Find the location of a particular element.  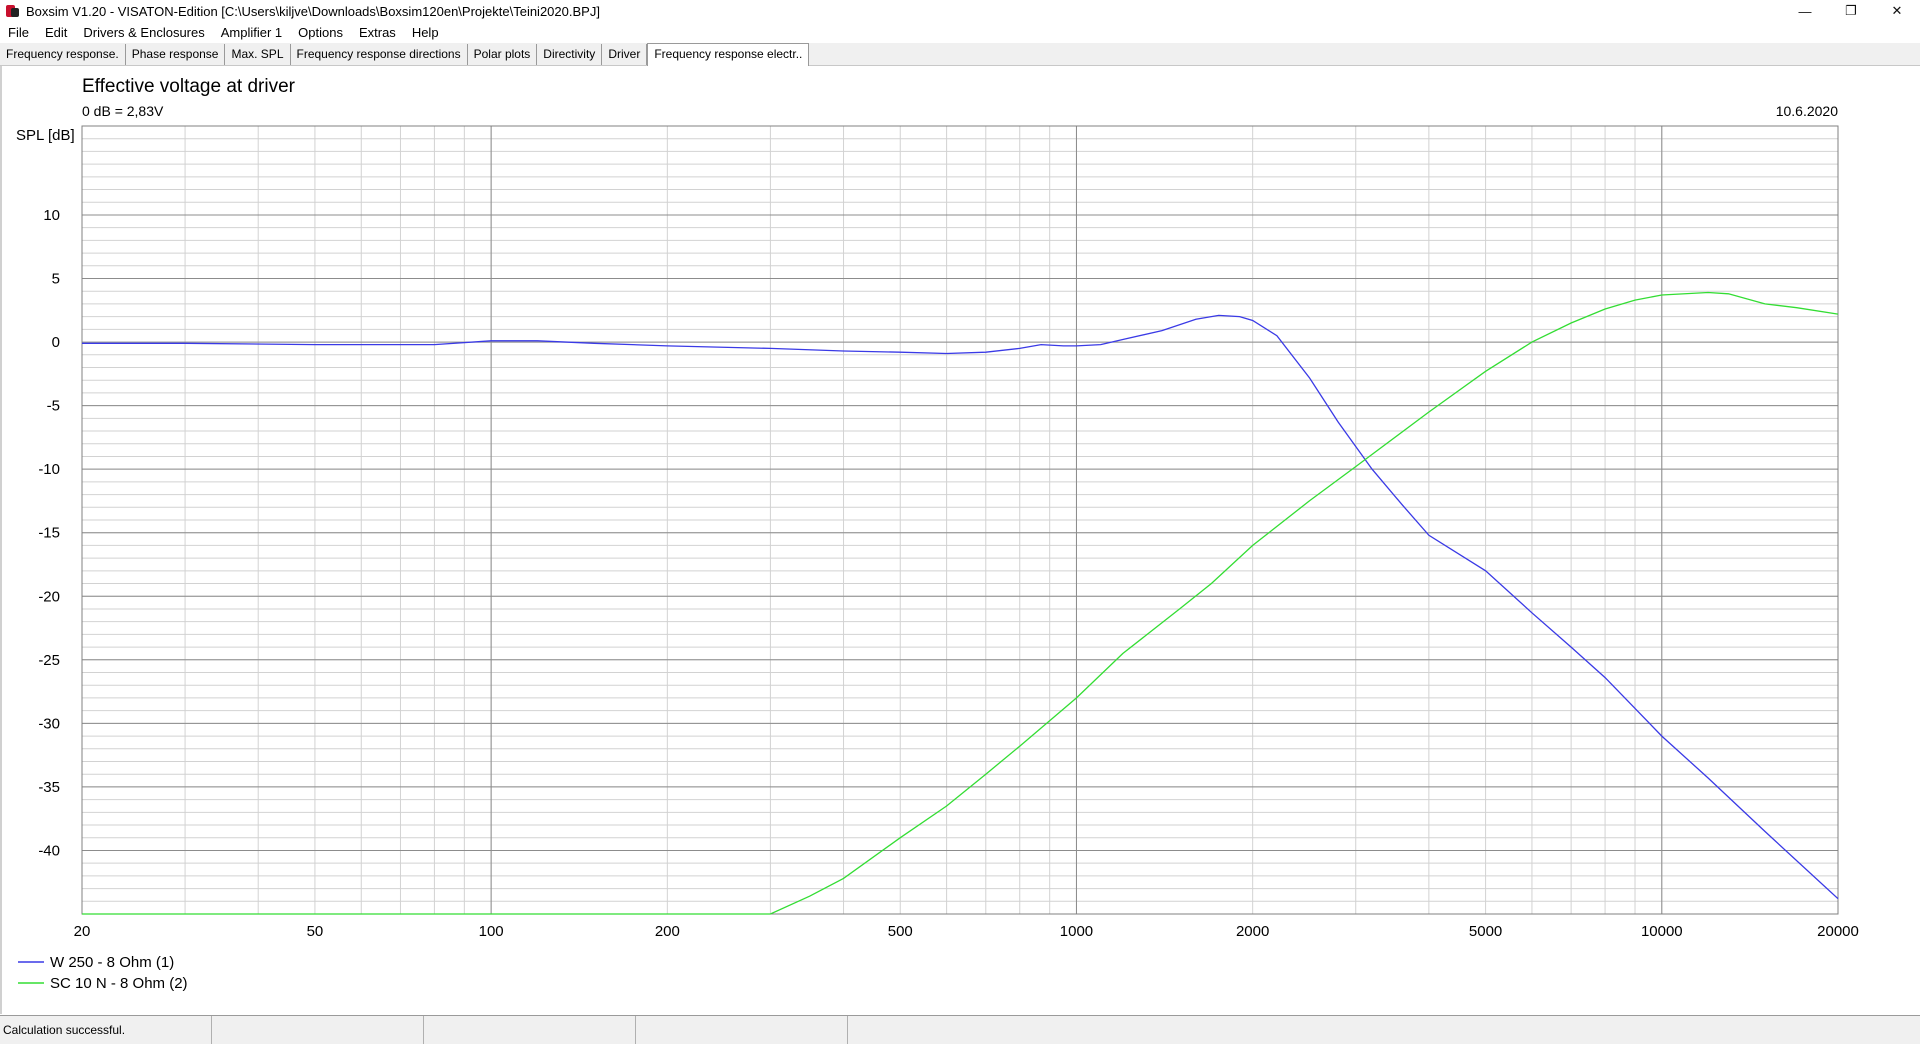

status-bar: Calculation successful. is located at coordinates (960, 1029).